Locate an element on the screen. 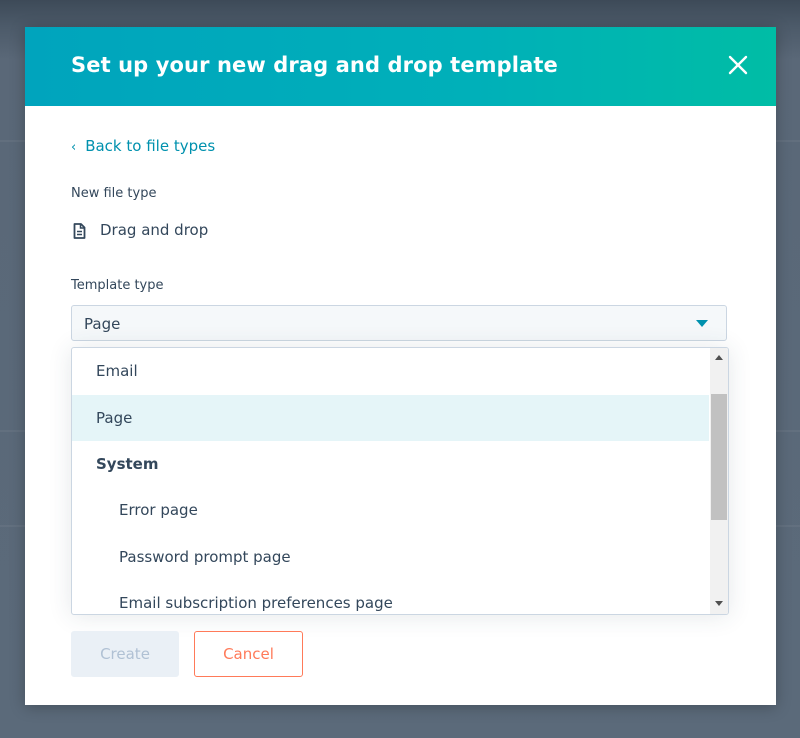 The height and width of the screenshot is (738, 800). new-file-type-label: New file type is located at coordinates (114, 193).